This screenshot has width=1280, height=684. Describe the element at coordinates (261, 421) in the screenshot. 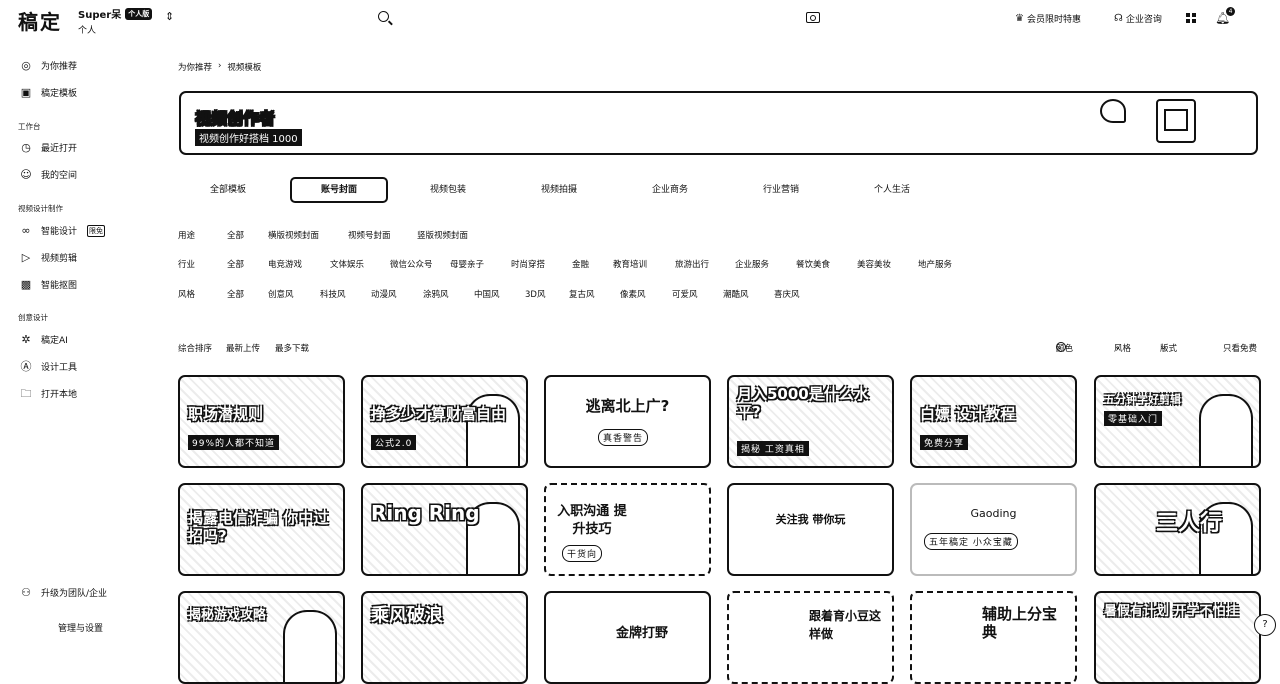

I see `template-card: 职场潜规则 99%的人都不知道` at that location.